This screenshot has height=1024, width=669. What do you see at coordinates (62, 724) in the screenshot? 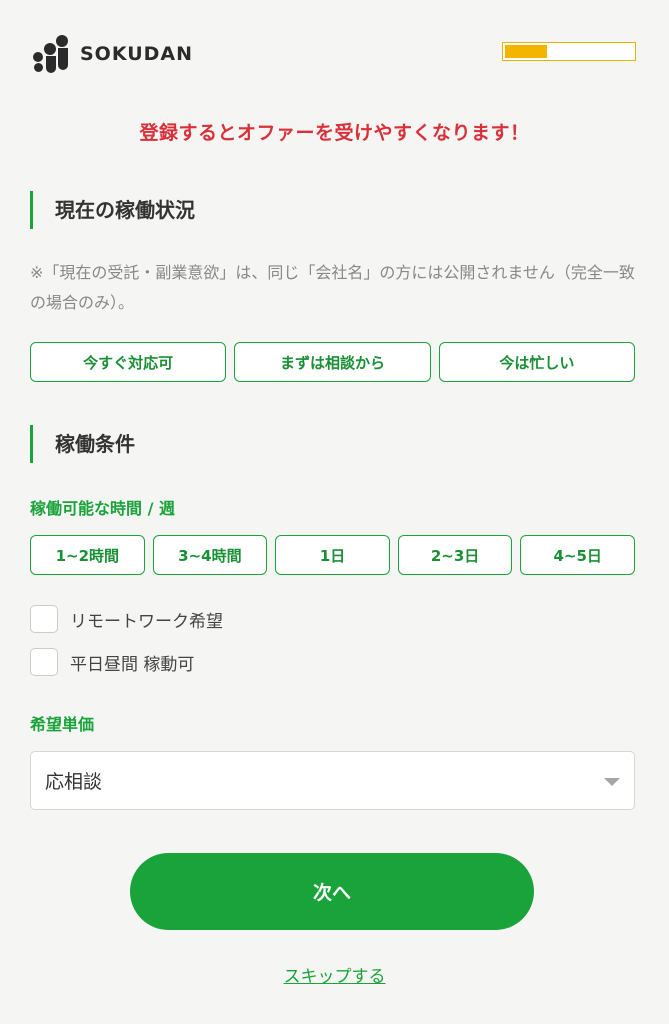
I see `rate-label: 希望単価` at bounding box center [62, 724].